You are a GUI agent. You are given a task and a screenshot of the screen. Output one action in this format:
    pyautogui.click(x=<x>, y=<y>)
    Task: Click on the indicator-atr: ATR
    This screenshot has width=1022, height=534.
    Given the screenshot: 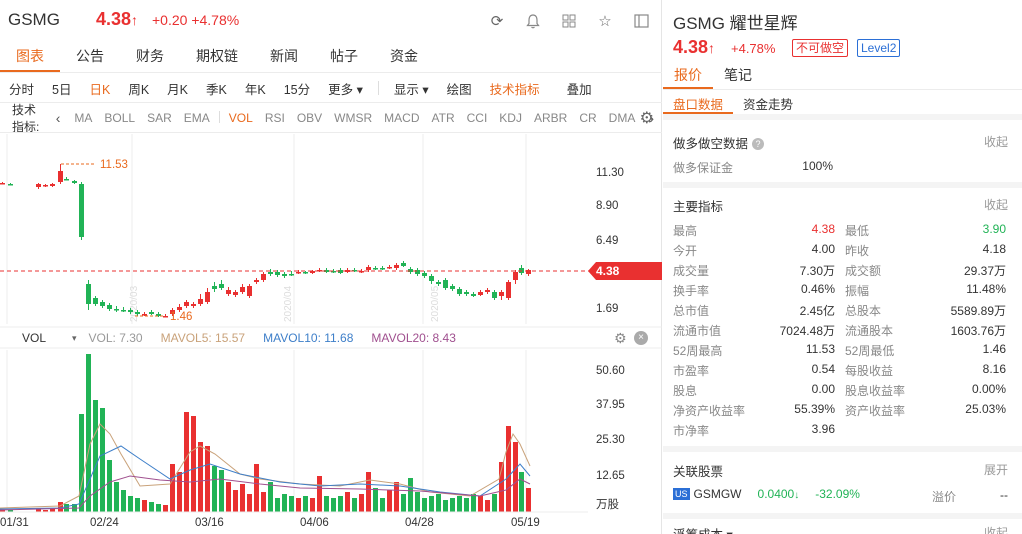 What is the action you would take?
    pyautogui.click(x=443, y=118)
    